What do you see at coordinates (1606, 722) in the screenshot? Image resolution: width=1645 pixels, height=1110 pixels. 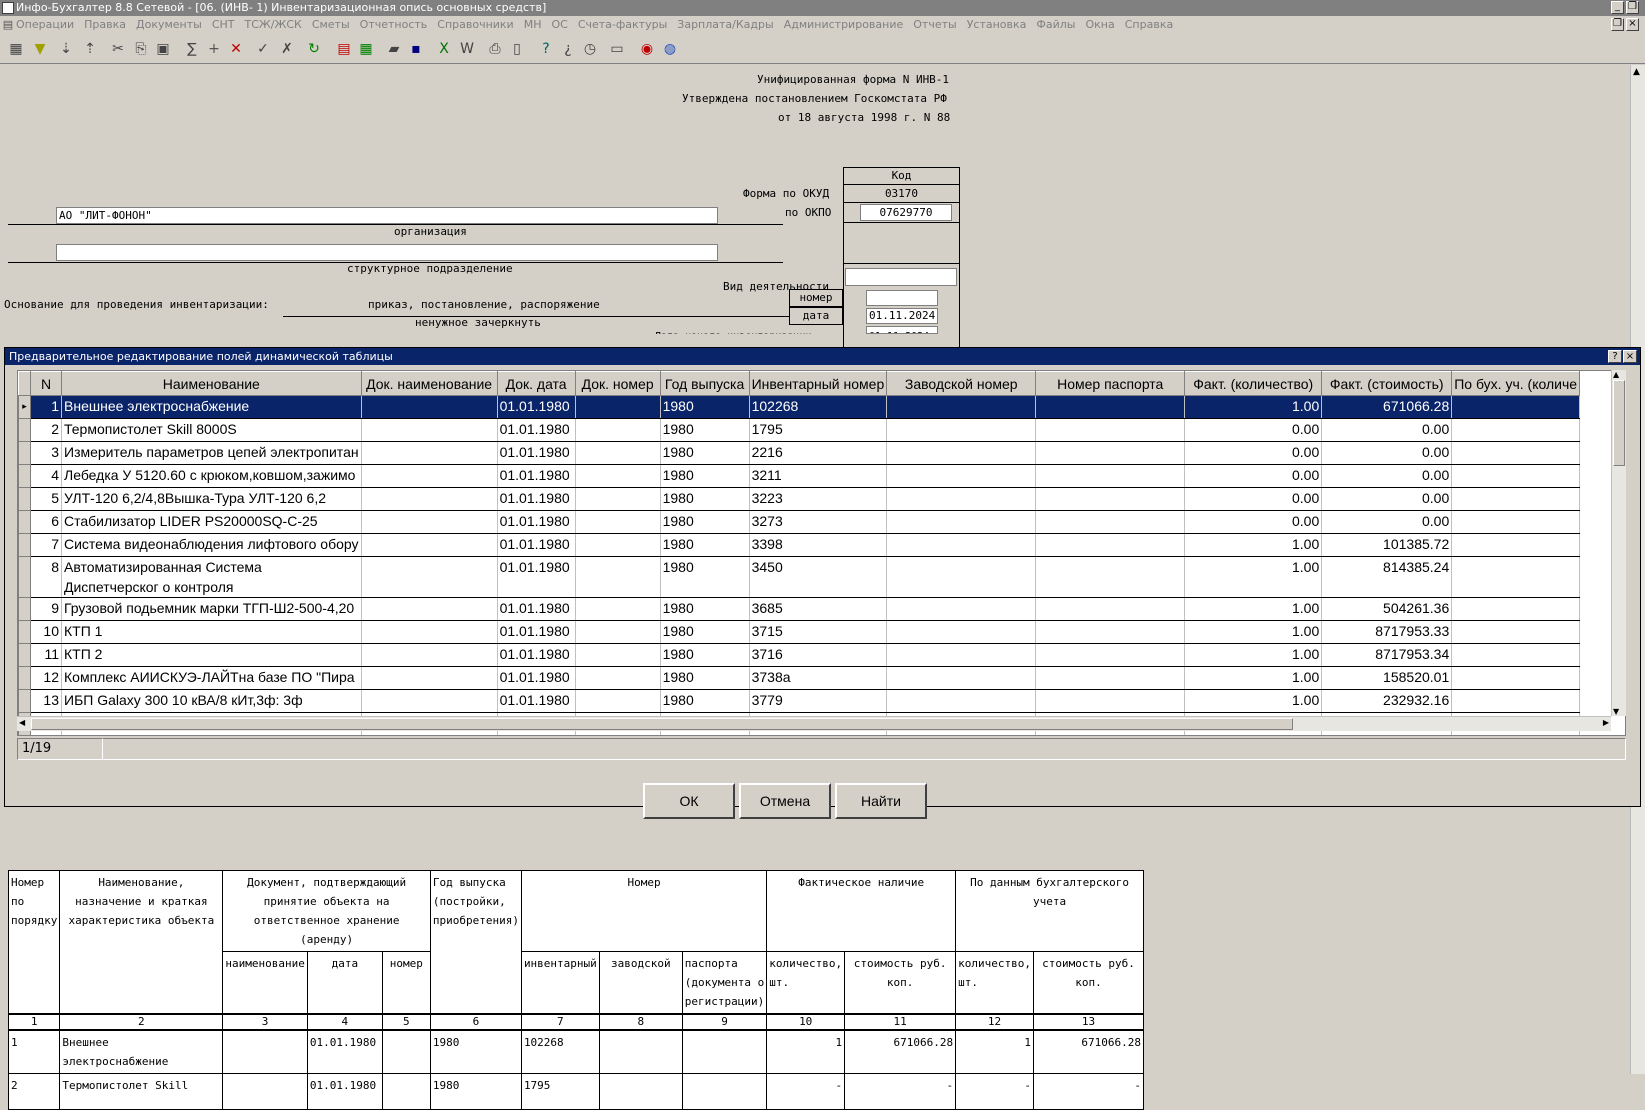 I see `grid-scroll-right-icon: ▶` at bounding box center [1606, 722].